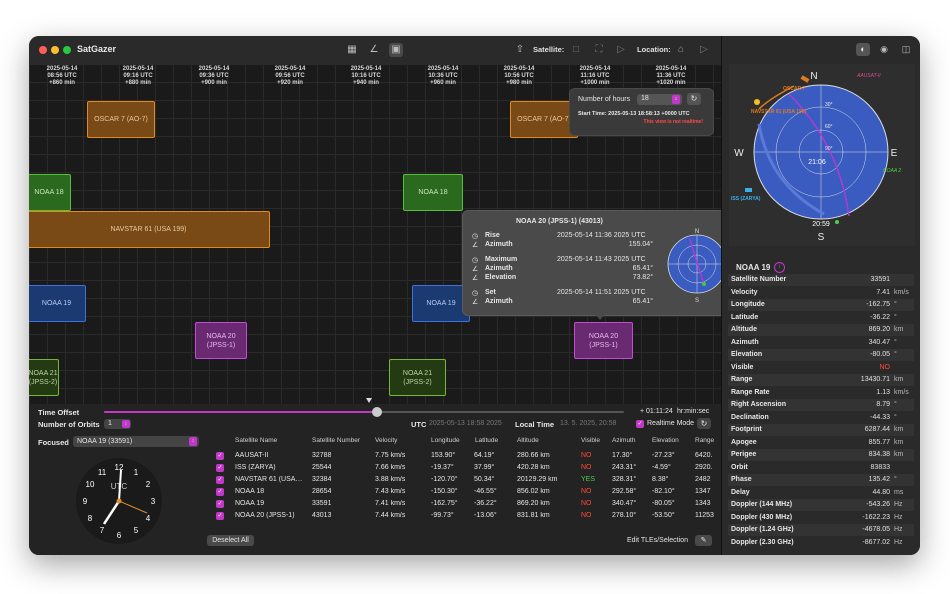  Describe the element at coordinates (884, 49) in the screenshot. I see `orbit-view-icon: ◉` at that location.